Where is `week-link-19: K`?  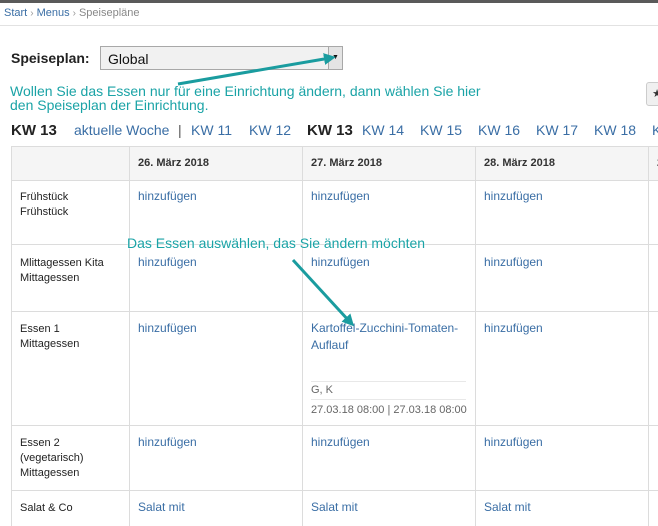
week-link-19: K is located at coordinates (655, 130).